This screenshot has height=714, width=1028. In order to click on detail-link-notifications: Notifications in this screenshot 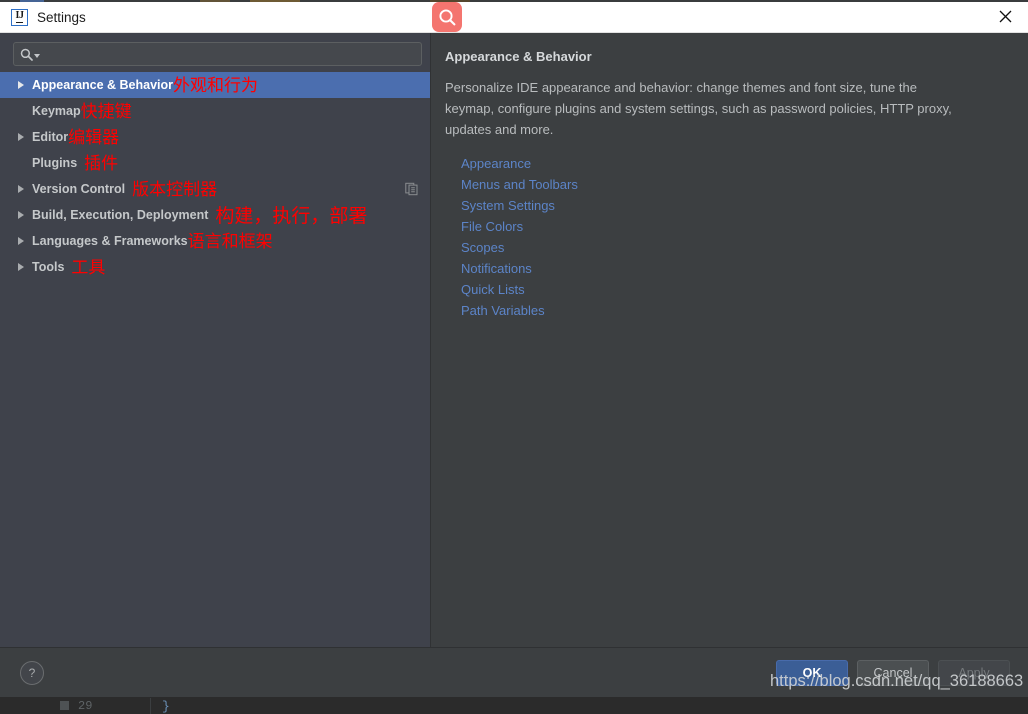, I will do `click(496, 268)`.